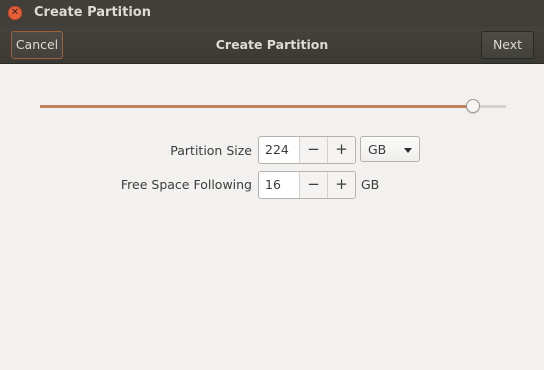  I want to click on partition-size-increment-button: +, so click(341, 150).